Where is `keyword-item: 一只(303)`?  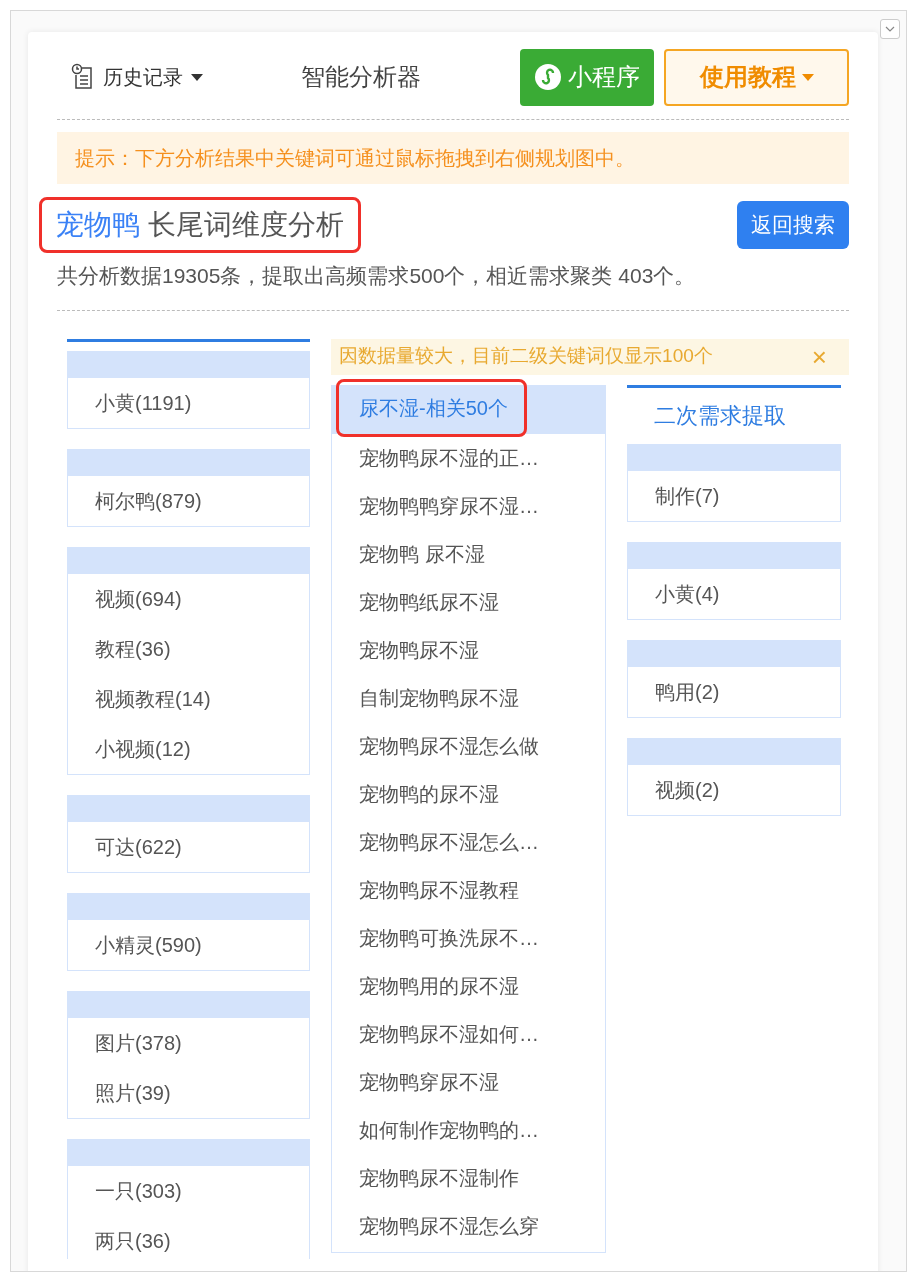
keyword-item: 一只(303) is located at coordinates (189, 1190).